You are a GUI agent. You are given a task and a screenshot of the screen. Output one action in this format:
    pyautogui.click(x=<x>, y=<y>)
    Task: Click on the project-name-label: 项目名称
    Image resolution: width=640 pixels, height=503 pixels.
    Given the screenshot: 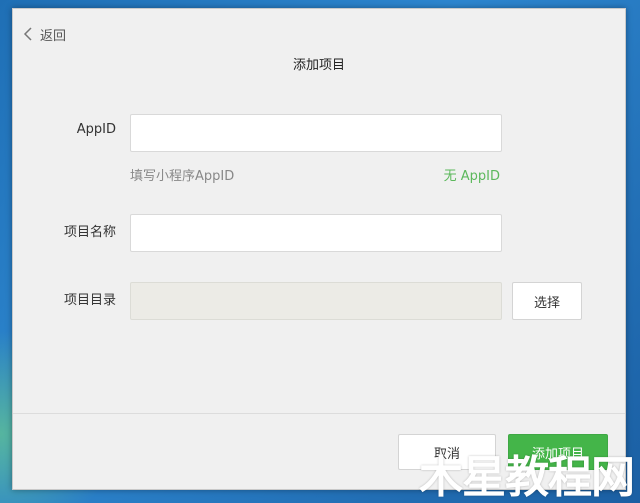 What is the action you would take?
    pyautogui.click(x=89, y=232)
    